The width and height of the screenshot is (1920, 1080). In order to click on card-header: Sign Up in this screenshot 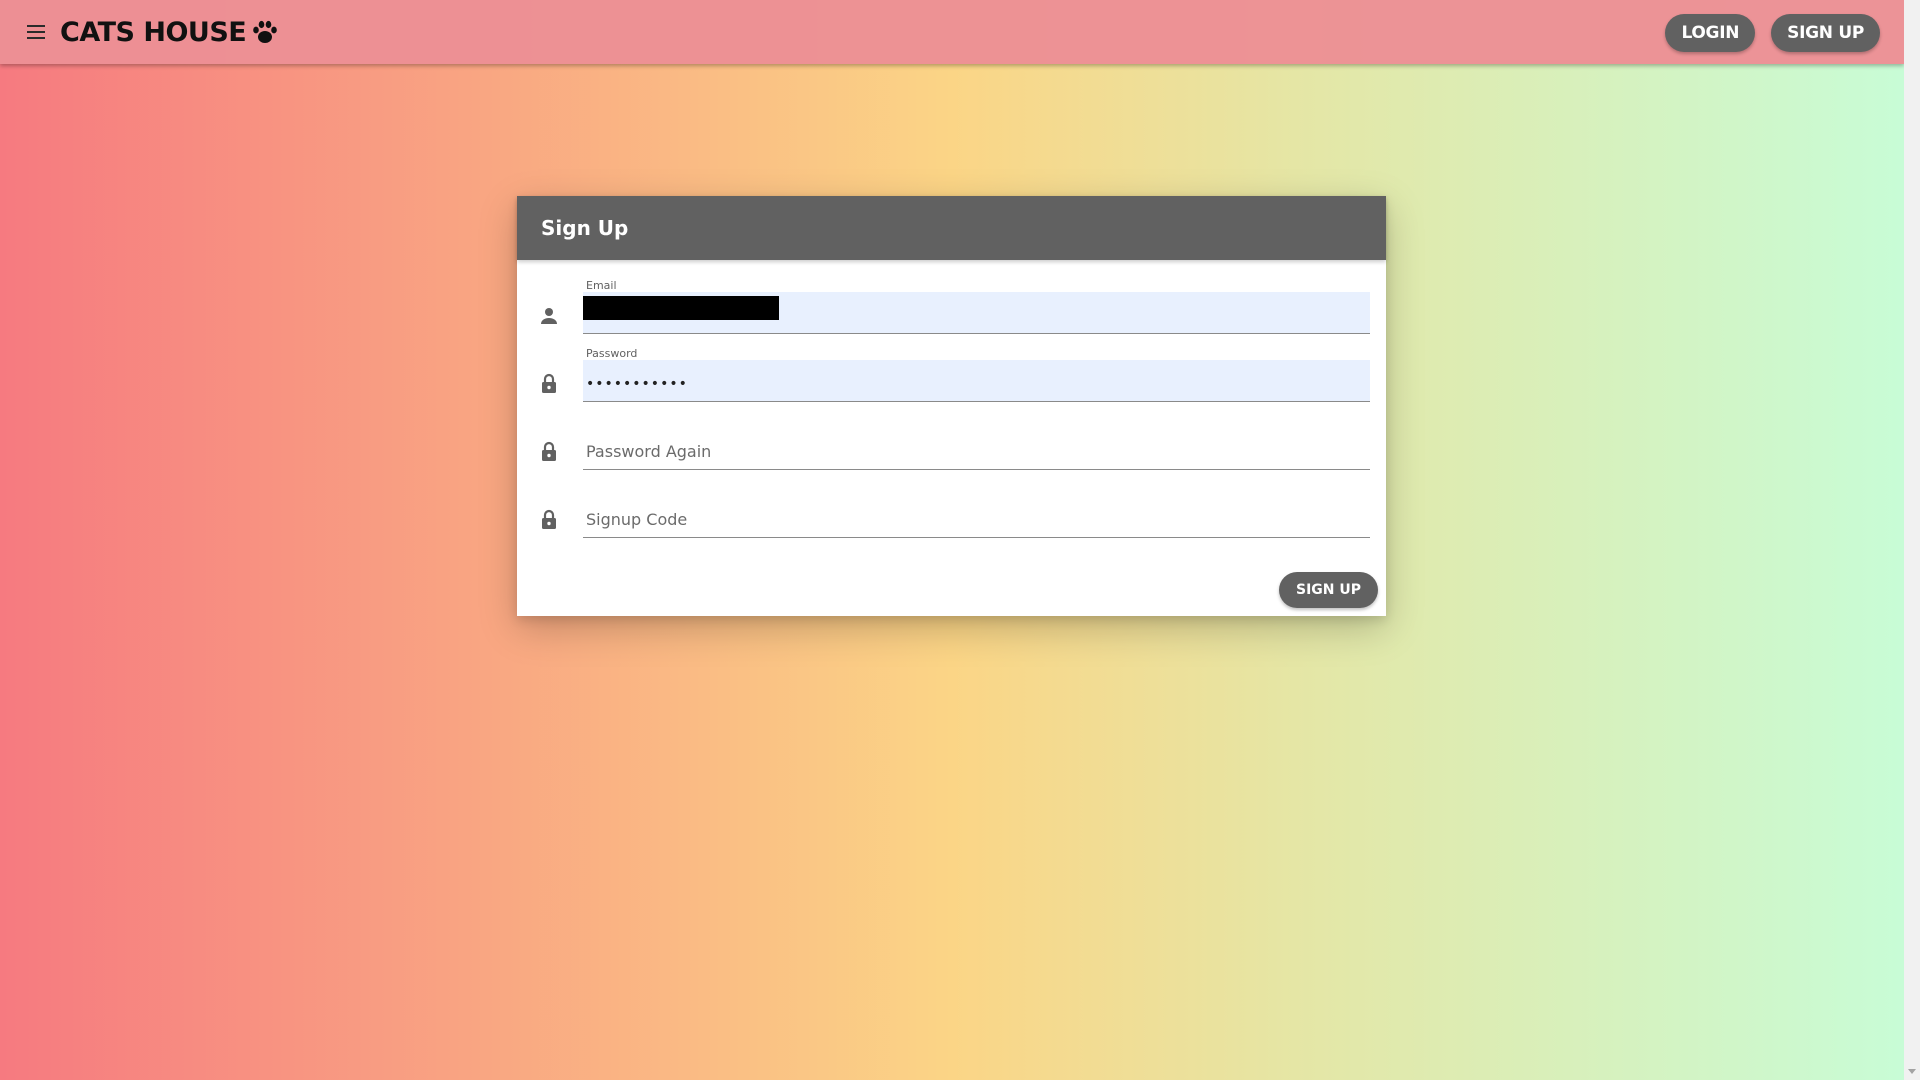, I will do `click(951, 228)`.